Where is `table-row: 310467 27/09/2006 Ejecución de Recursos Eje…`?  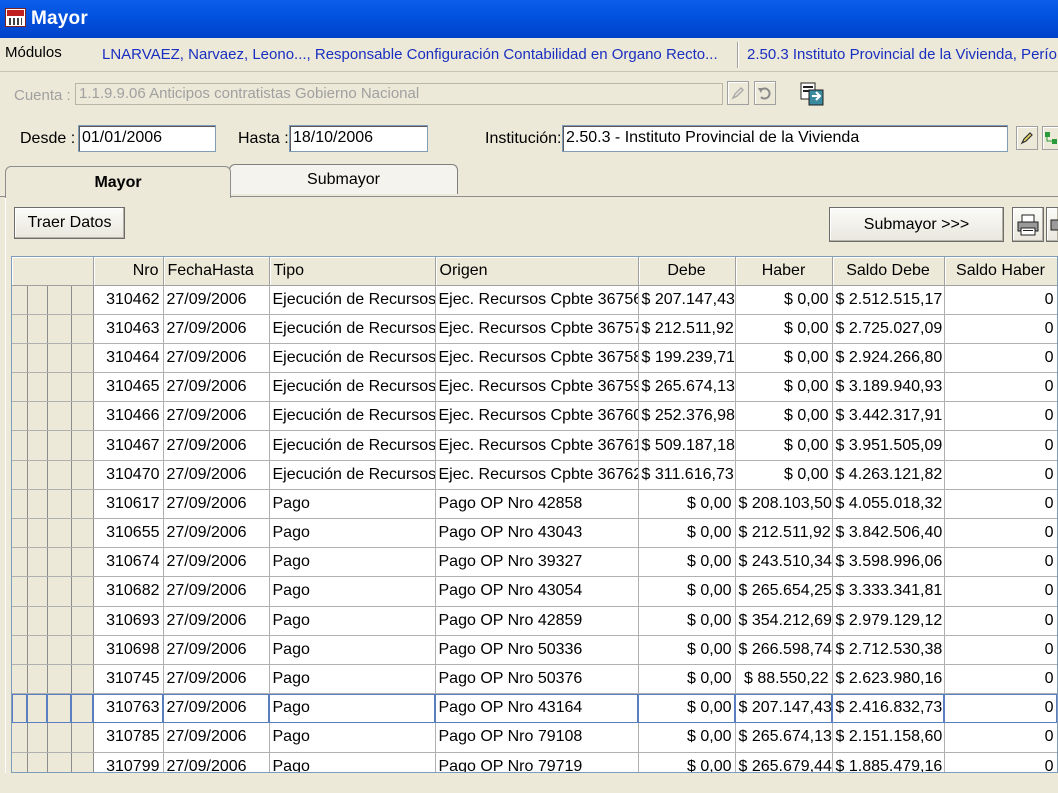 table-row: 310467 27/09/2006 Ejecución de Recursos Eje… is located at coordinates (534, 445).